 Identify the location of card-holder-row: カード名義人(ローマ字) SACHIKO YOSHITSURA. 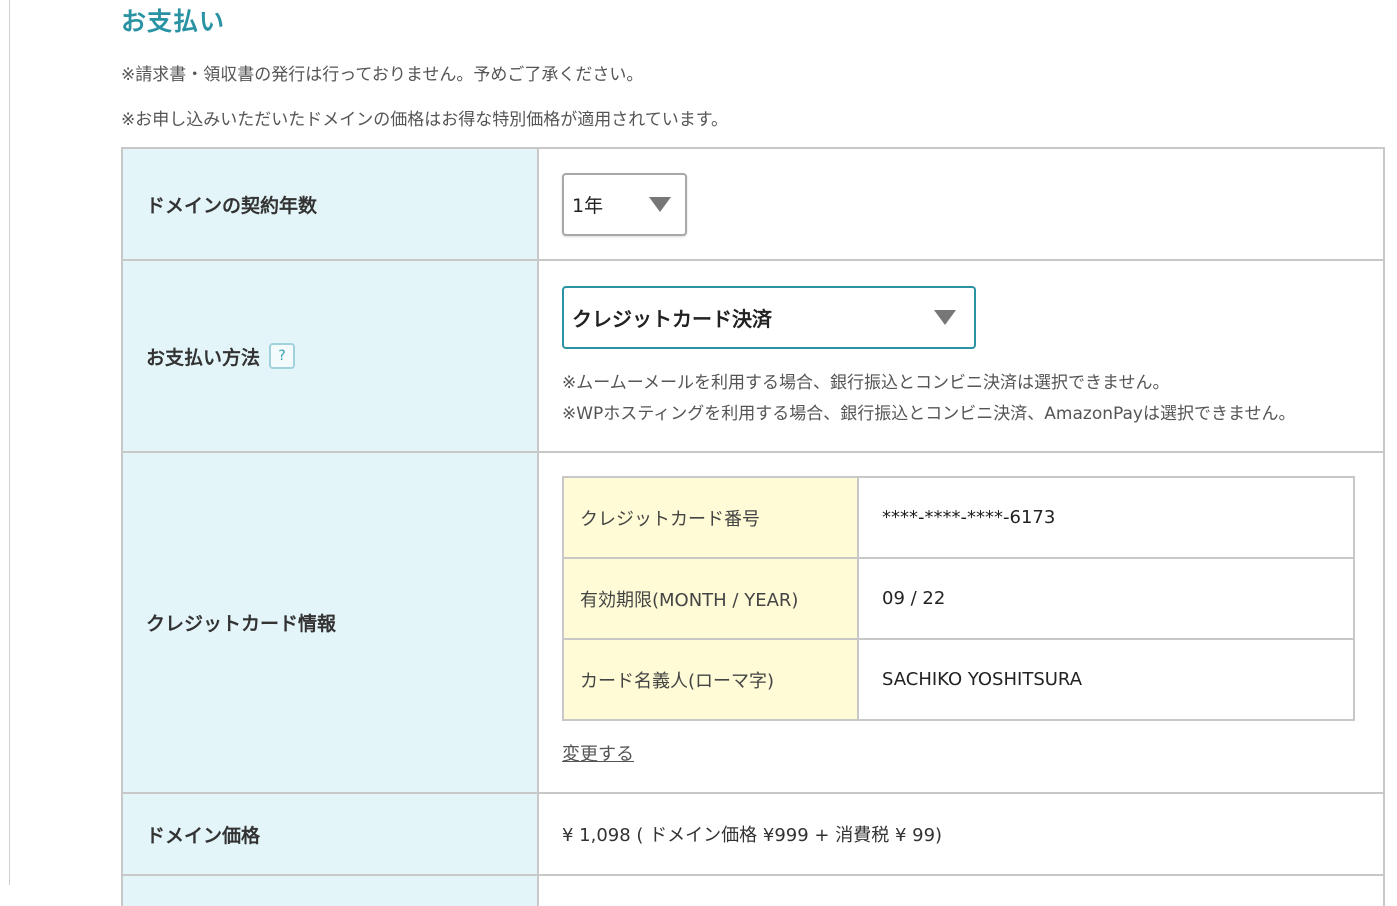
(958, 679).